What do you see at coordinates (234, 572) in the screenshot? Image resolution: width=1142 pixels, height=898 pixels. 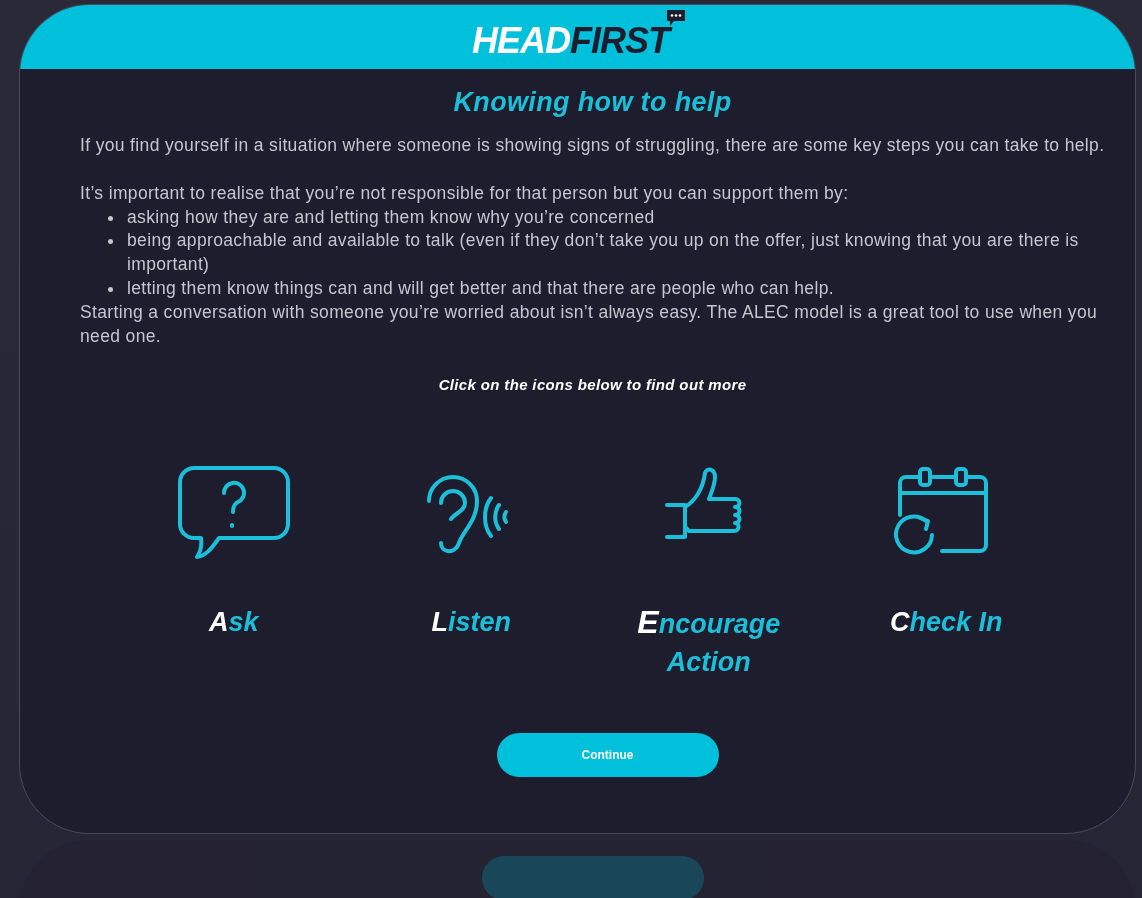 I see `alec-step-button: Ask` at bounding box center [234, 572].